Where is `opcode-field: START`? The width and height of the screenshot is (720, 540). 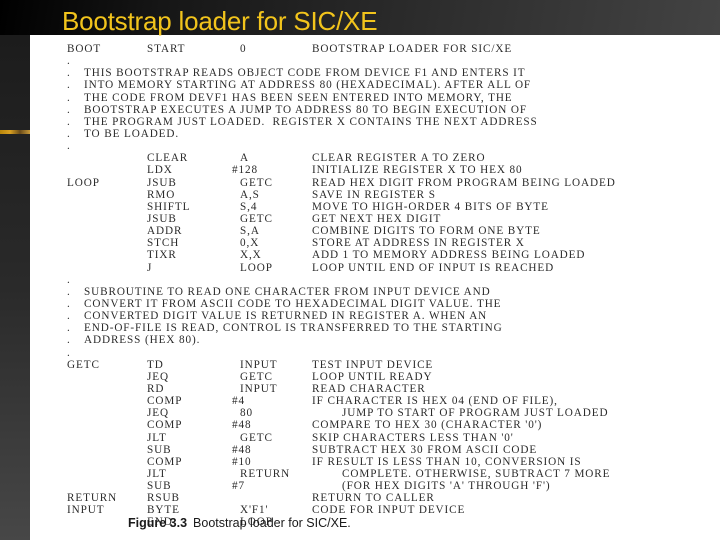
opcode-field: START is located at coordinates (166, 49).